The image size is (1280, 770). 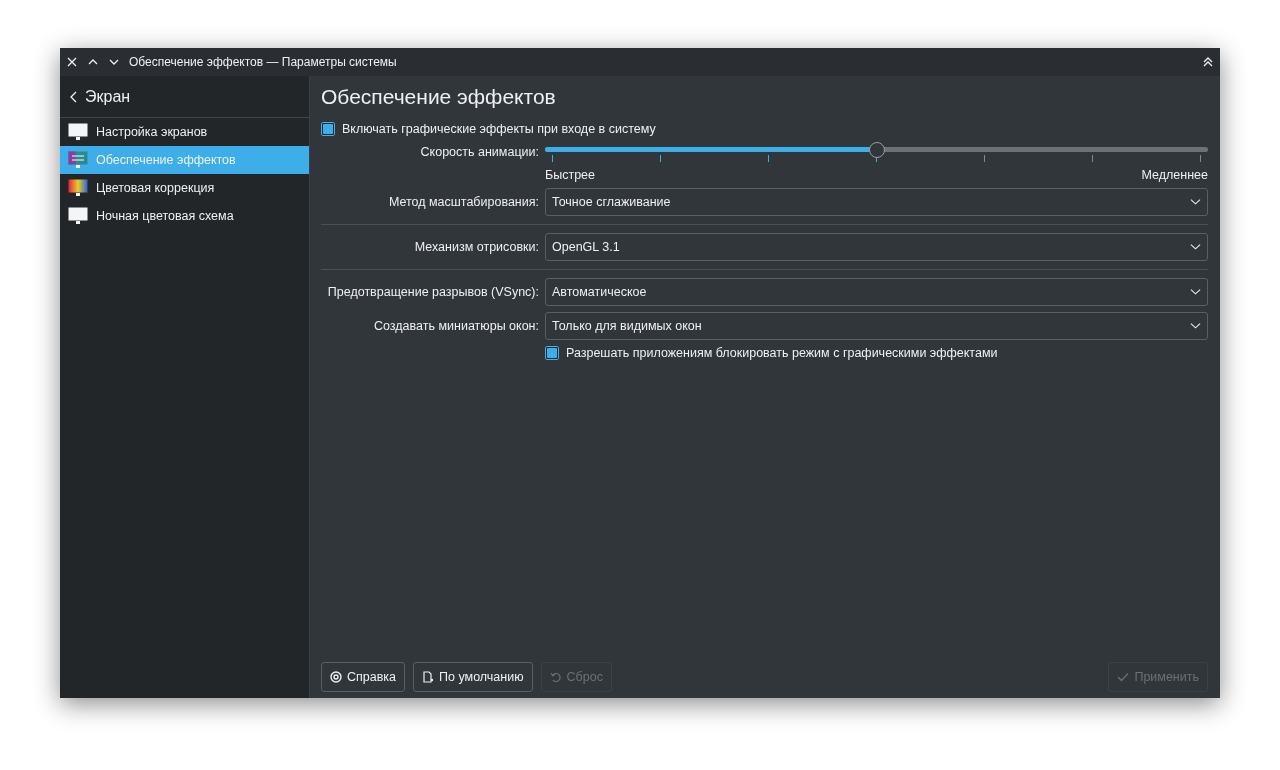 What do you see at coordinates (876, 292) in the screenshot?
I see `dropdown: Автоматическое` at bounding box center [876, 292].